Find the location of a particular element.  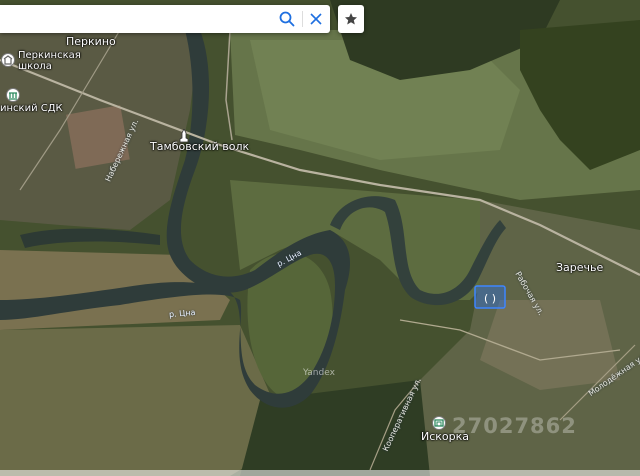

attribution-bar is located at coordinates (320, 473).